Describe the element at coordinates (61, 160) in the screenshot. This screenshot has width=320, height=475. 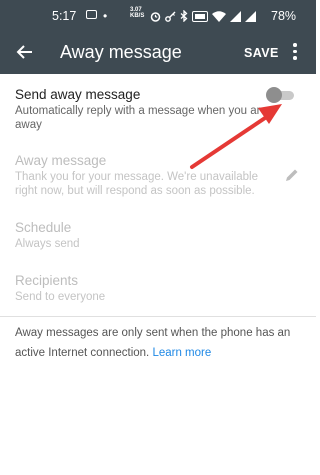
I see `away-message-title: Away message` at that location.